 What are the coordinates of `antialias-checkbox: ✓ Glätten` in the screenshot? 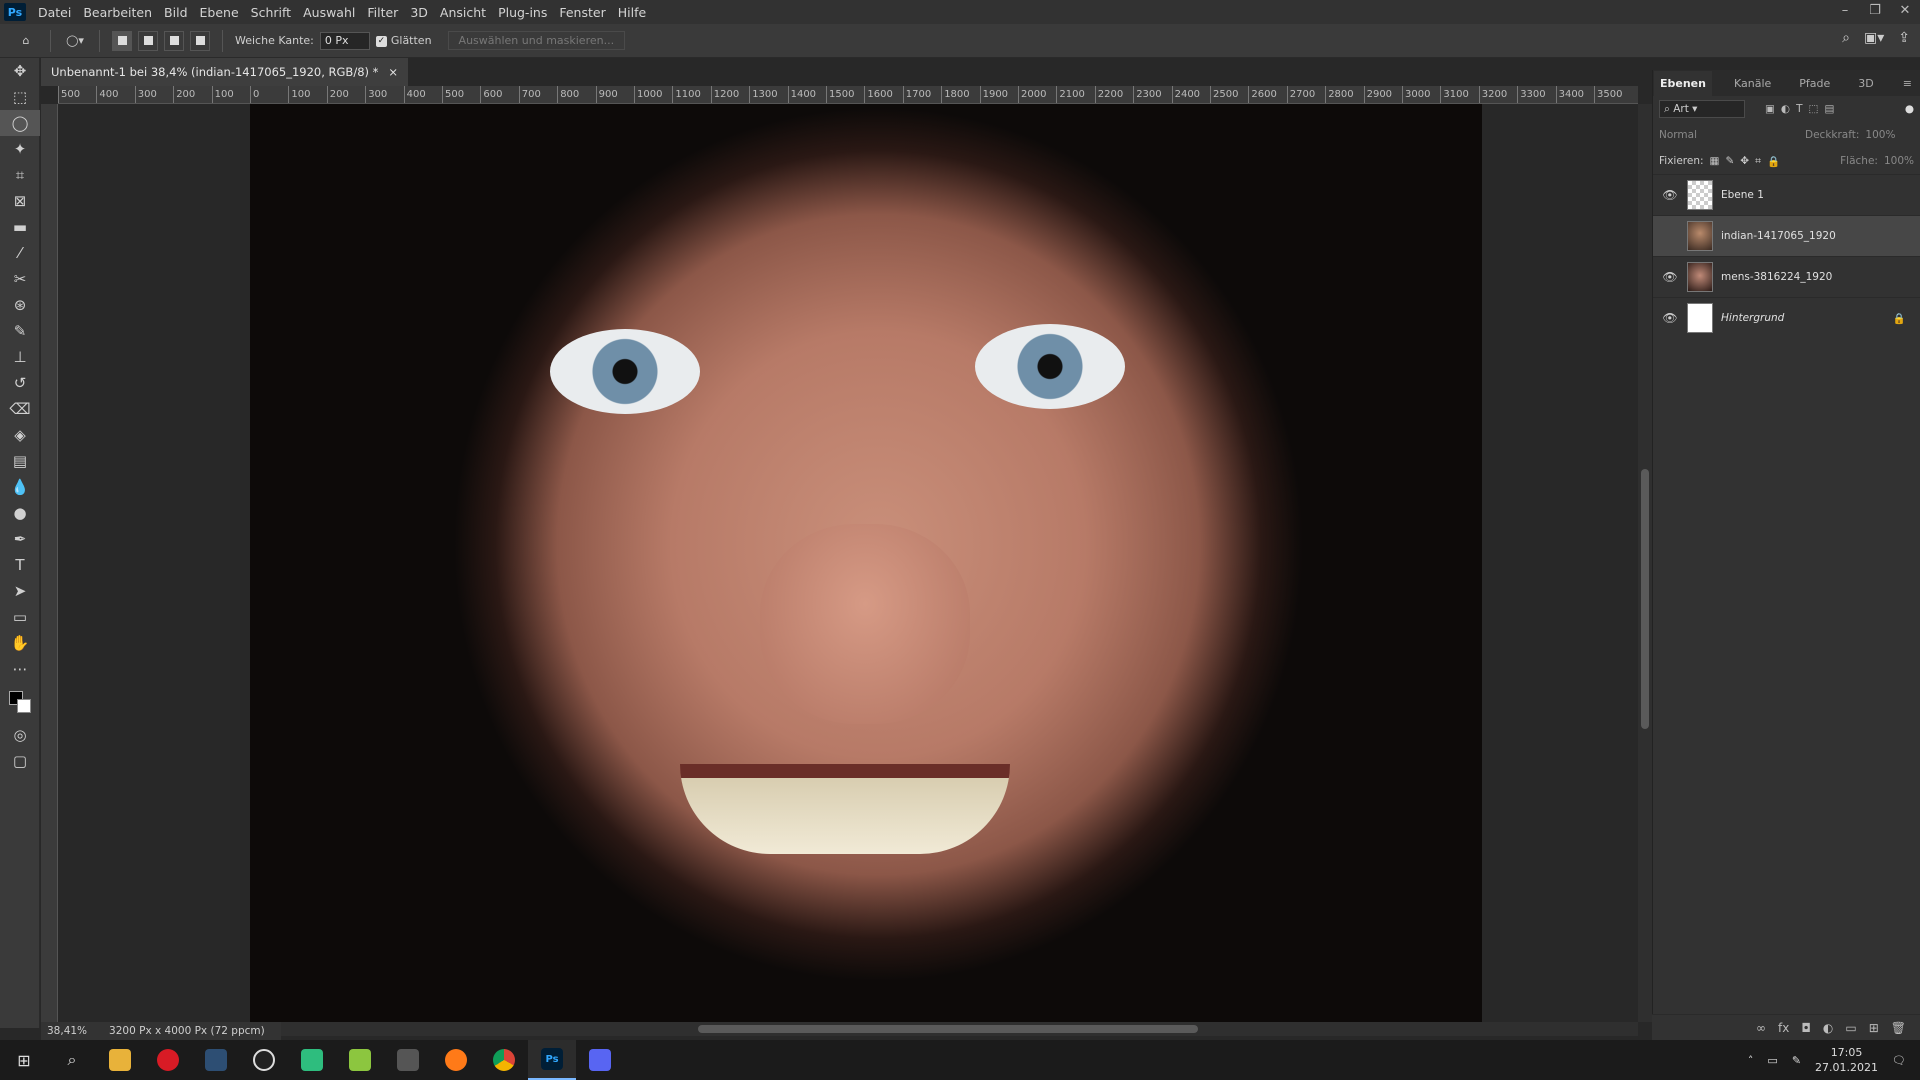 It's located at (403, 40).